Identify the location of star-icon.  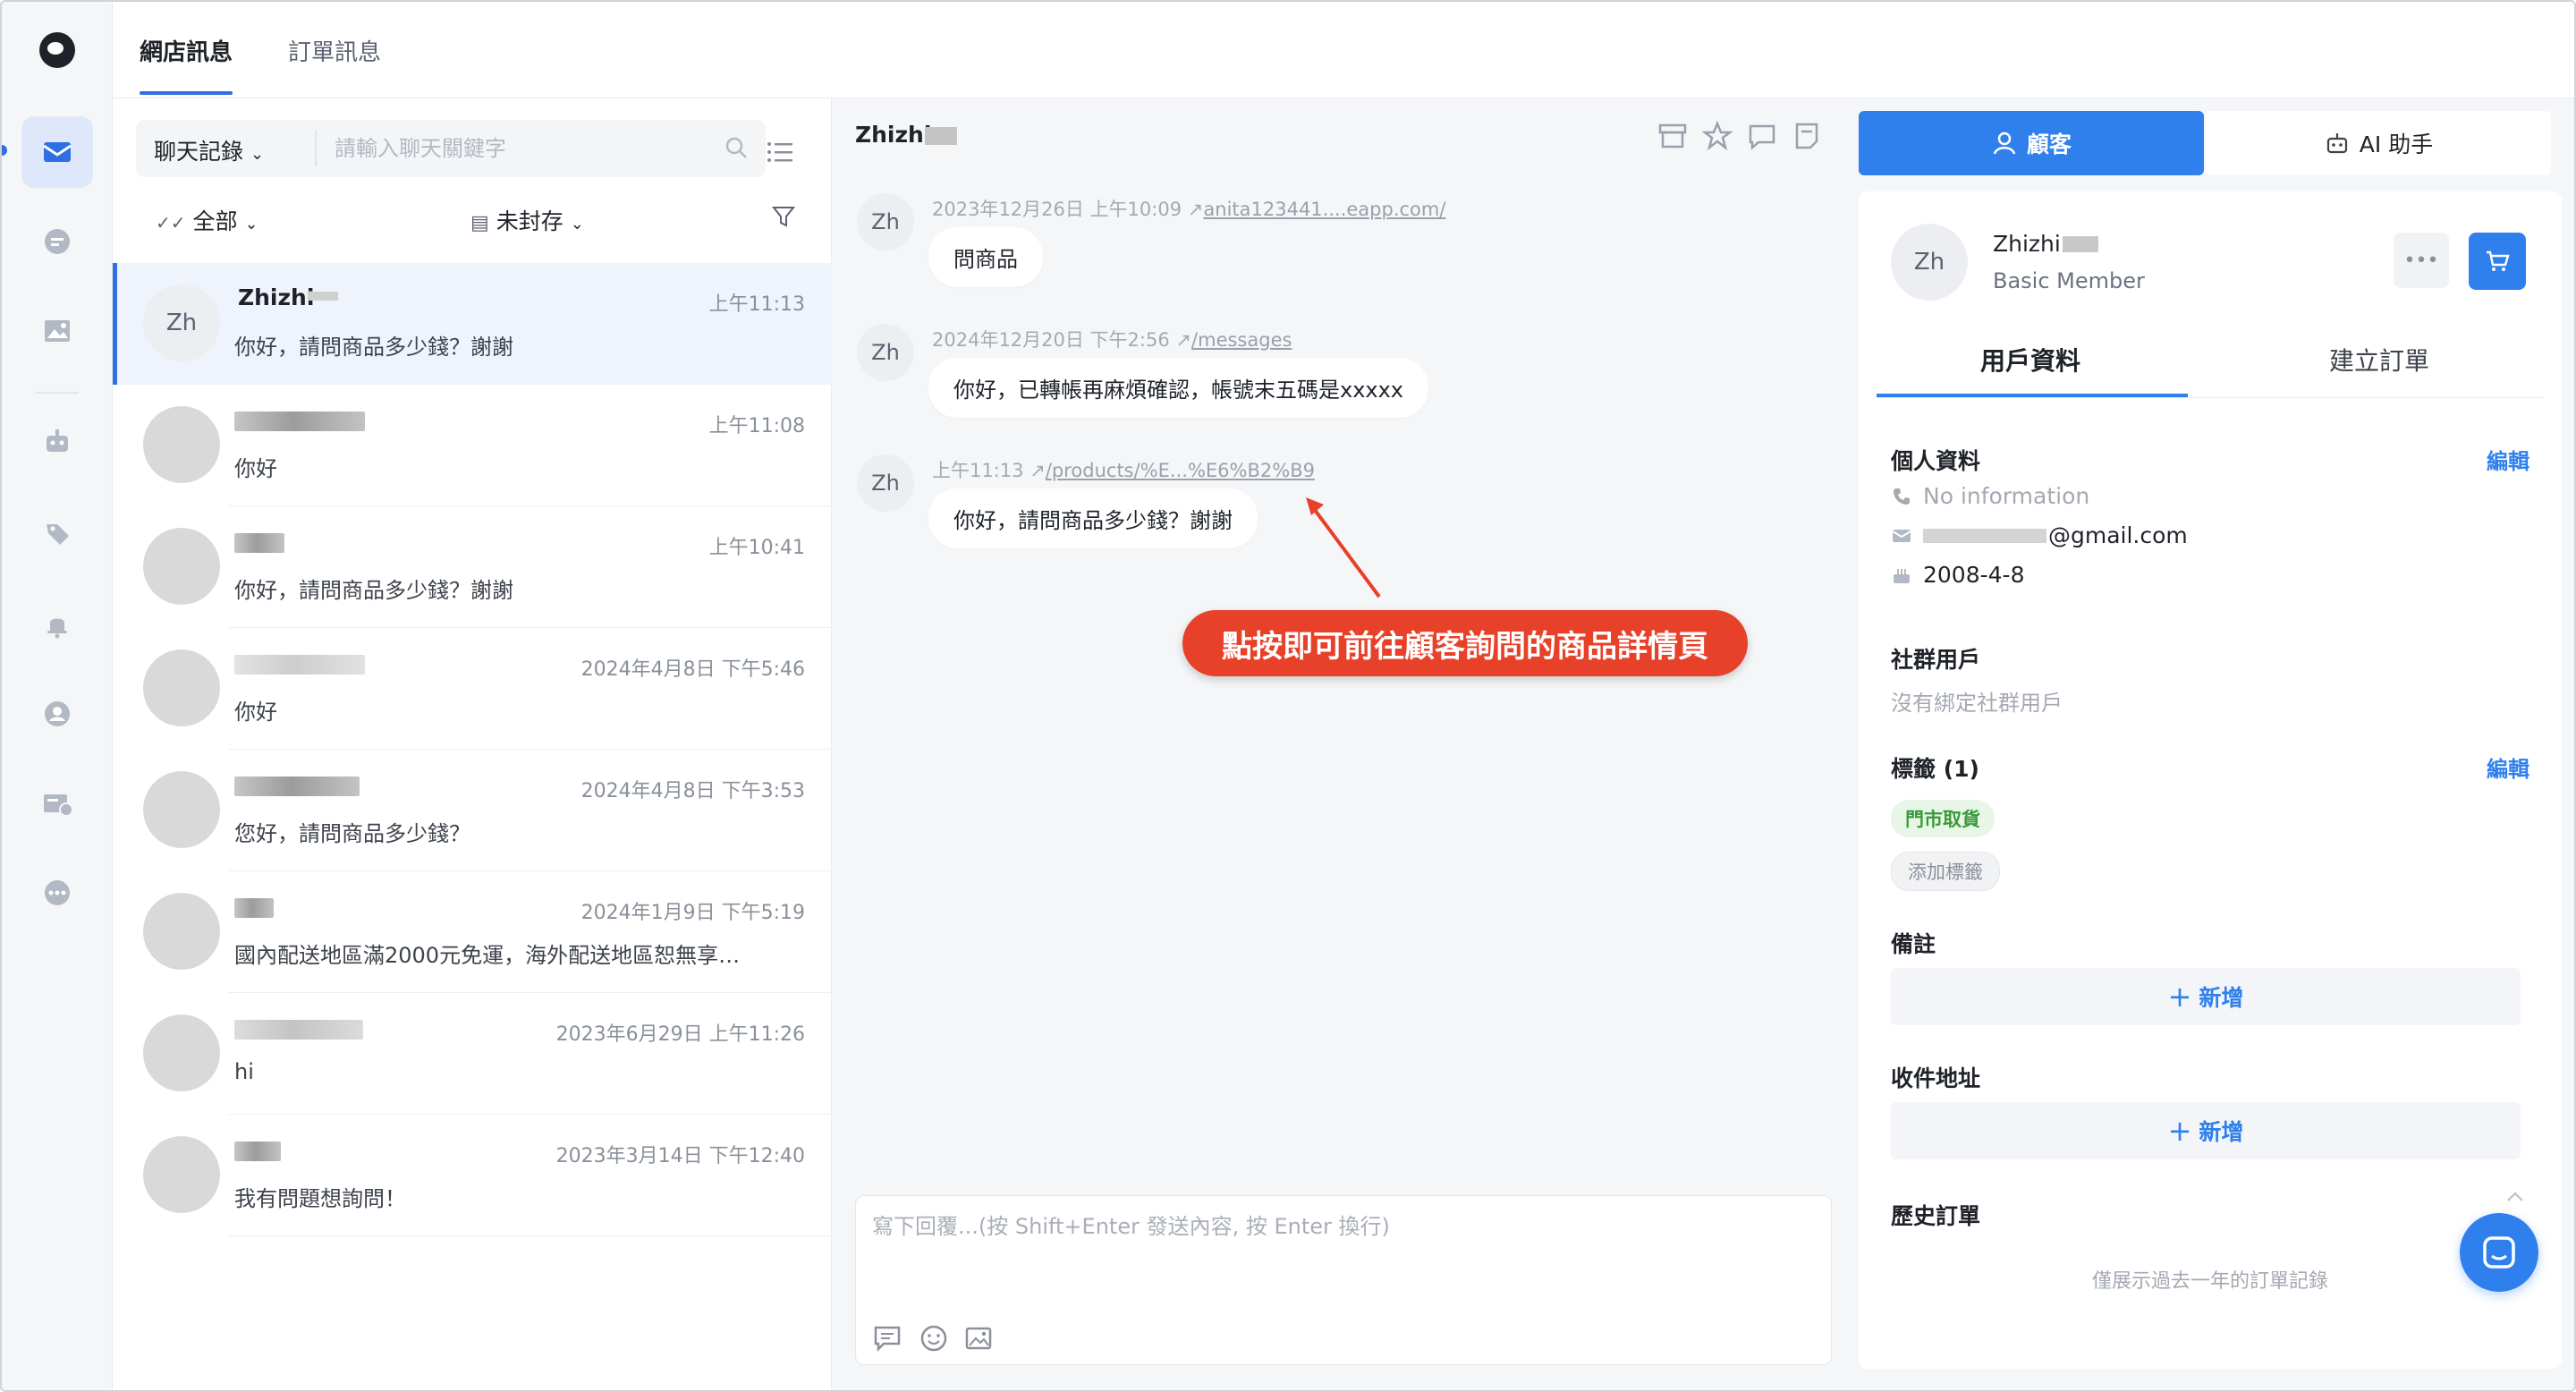
(1717, 136).